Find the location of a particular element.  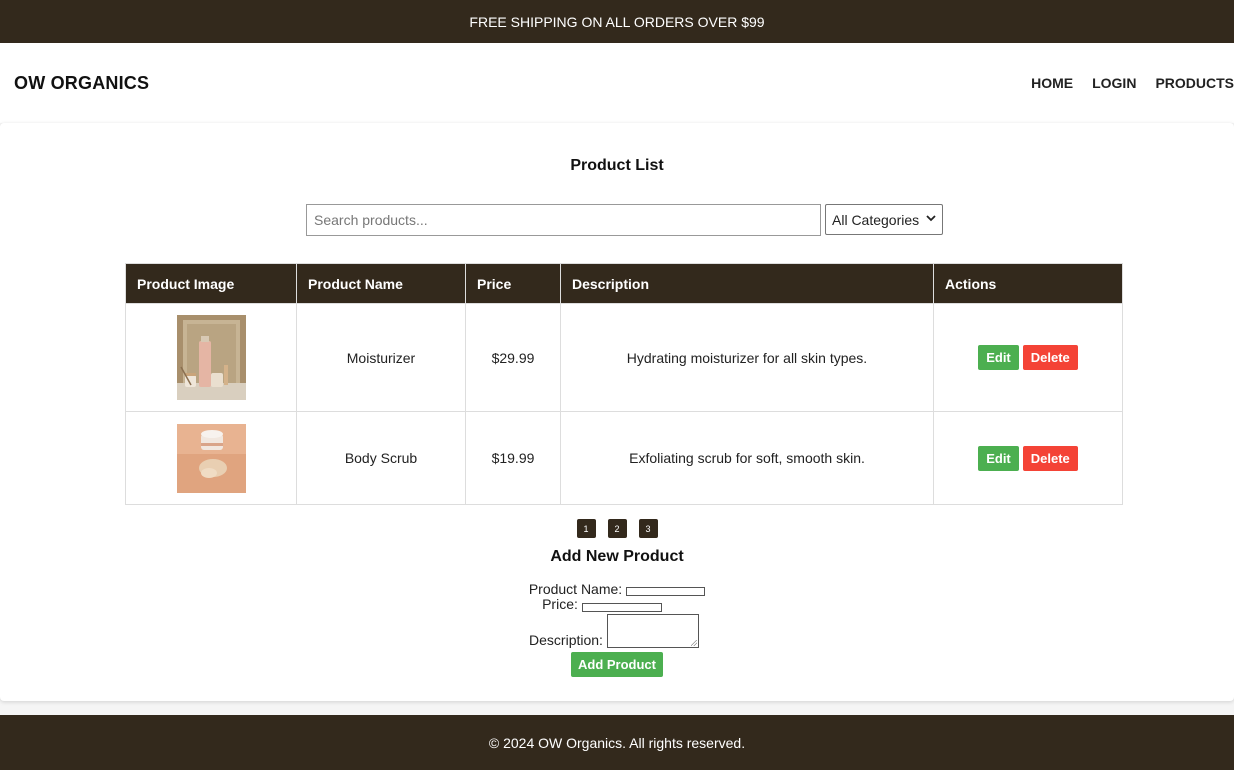

price-field is located at coordinates (621, 607).